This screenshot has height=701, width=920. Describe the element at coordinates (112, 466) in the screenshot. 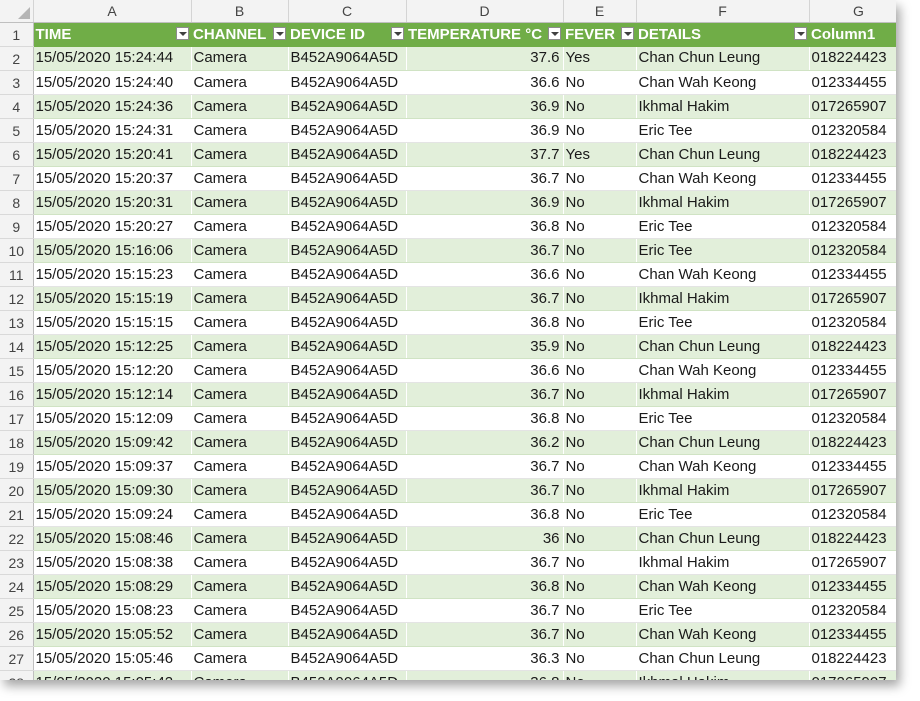

I see `cell-time: 15/05/2020 15:09:37` at that location.